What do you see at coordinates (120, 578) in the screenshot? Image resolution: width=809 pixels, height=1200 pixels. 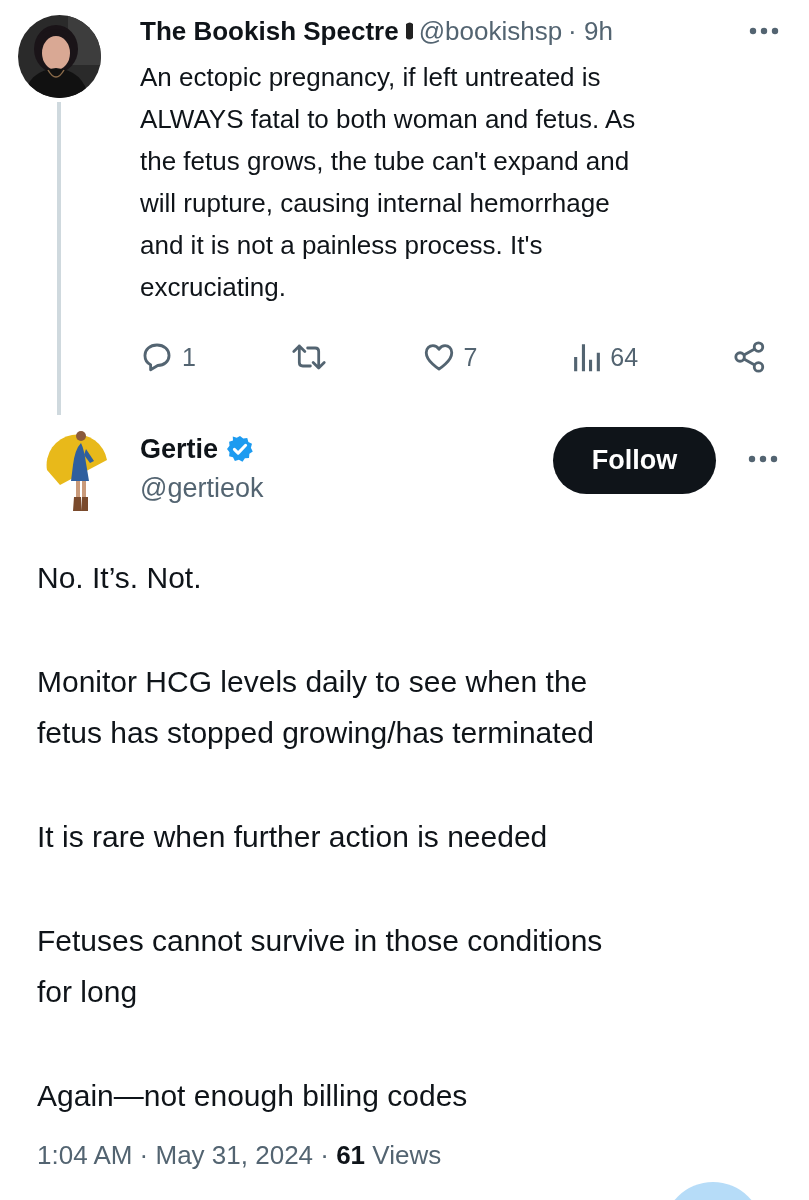 I see `post-text-line: No. It’s. Not.` at bounding box center [120, 578].